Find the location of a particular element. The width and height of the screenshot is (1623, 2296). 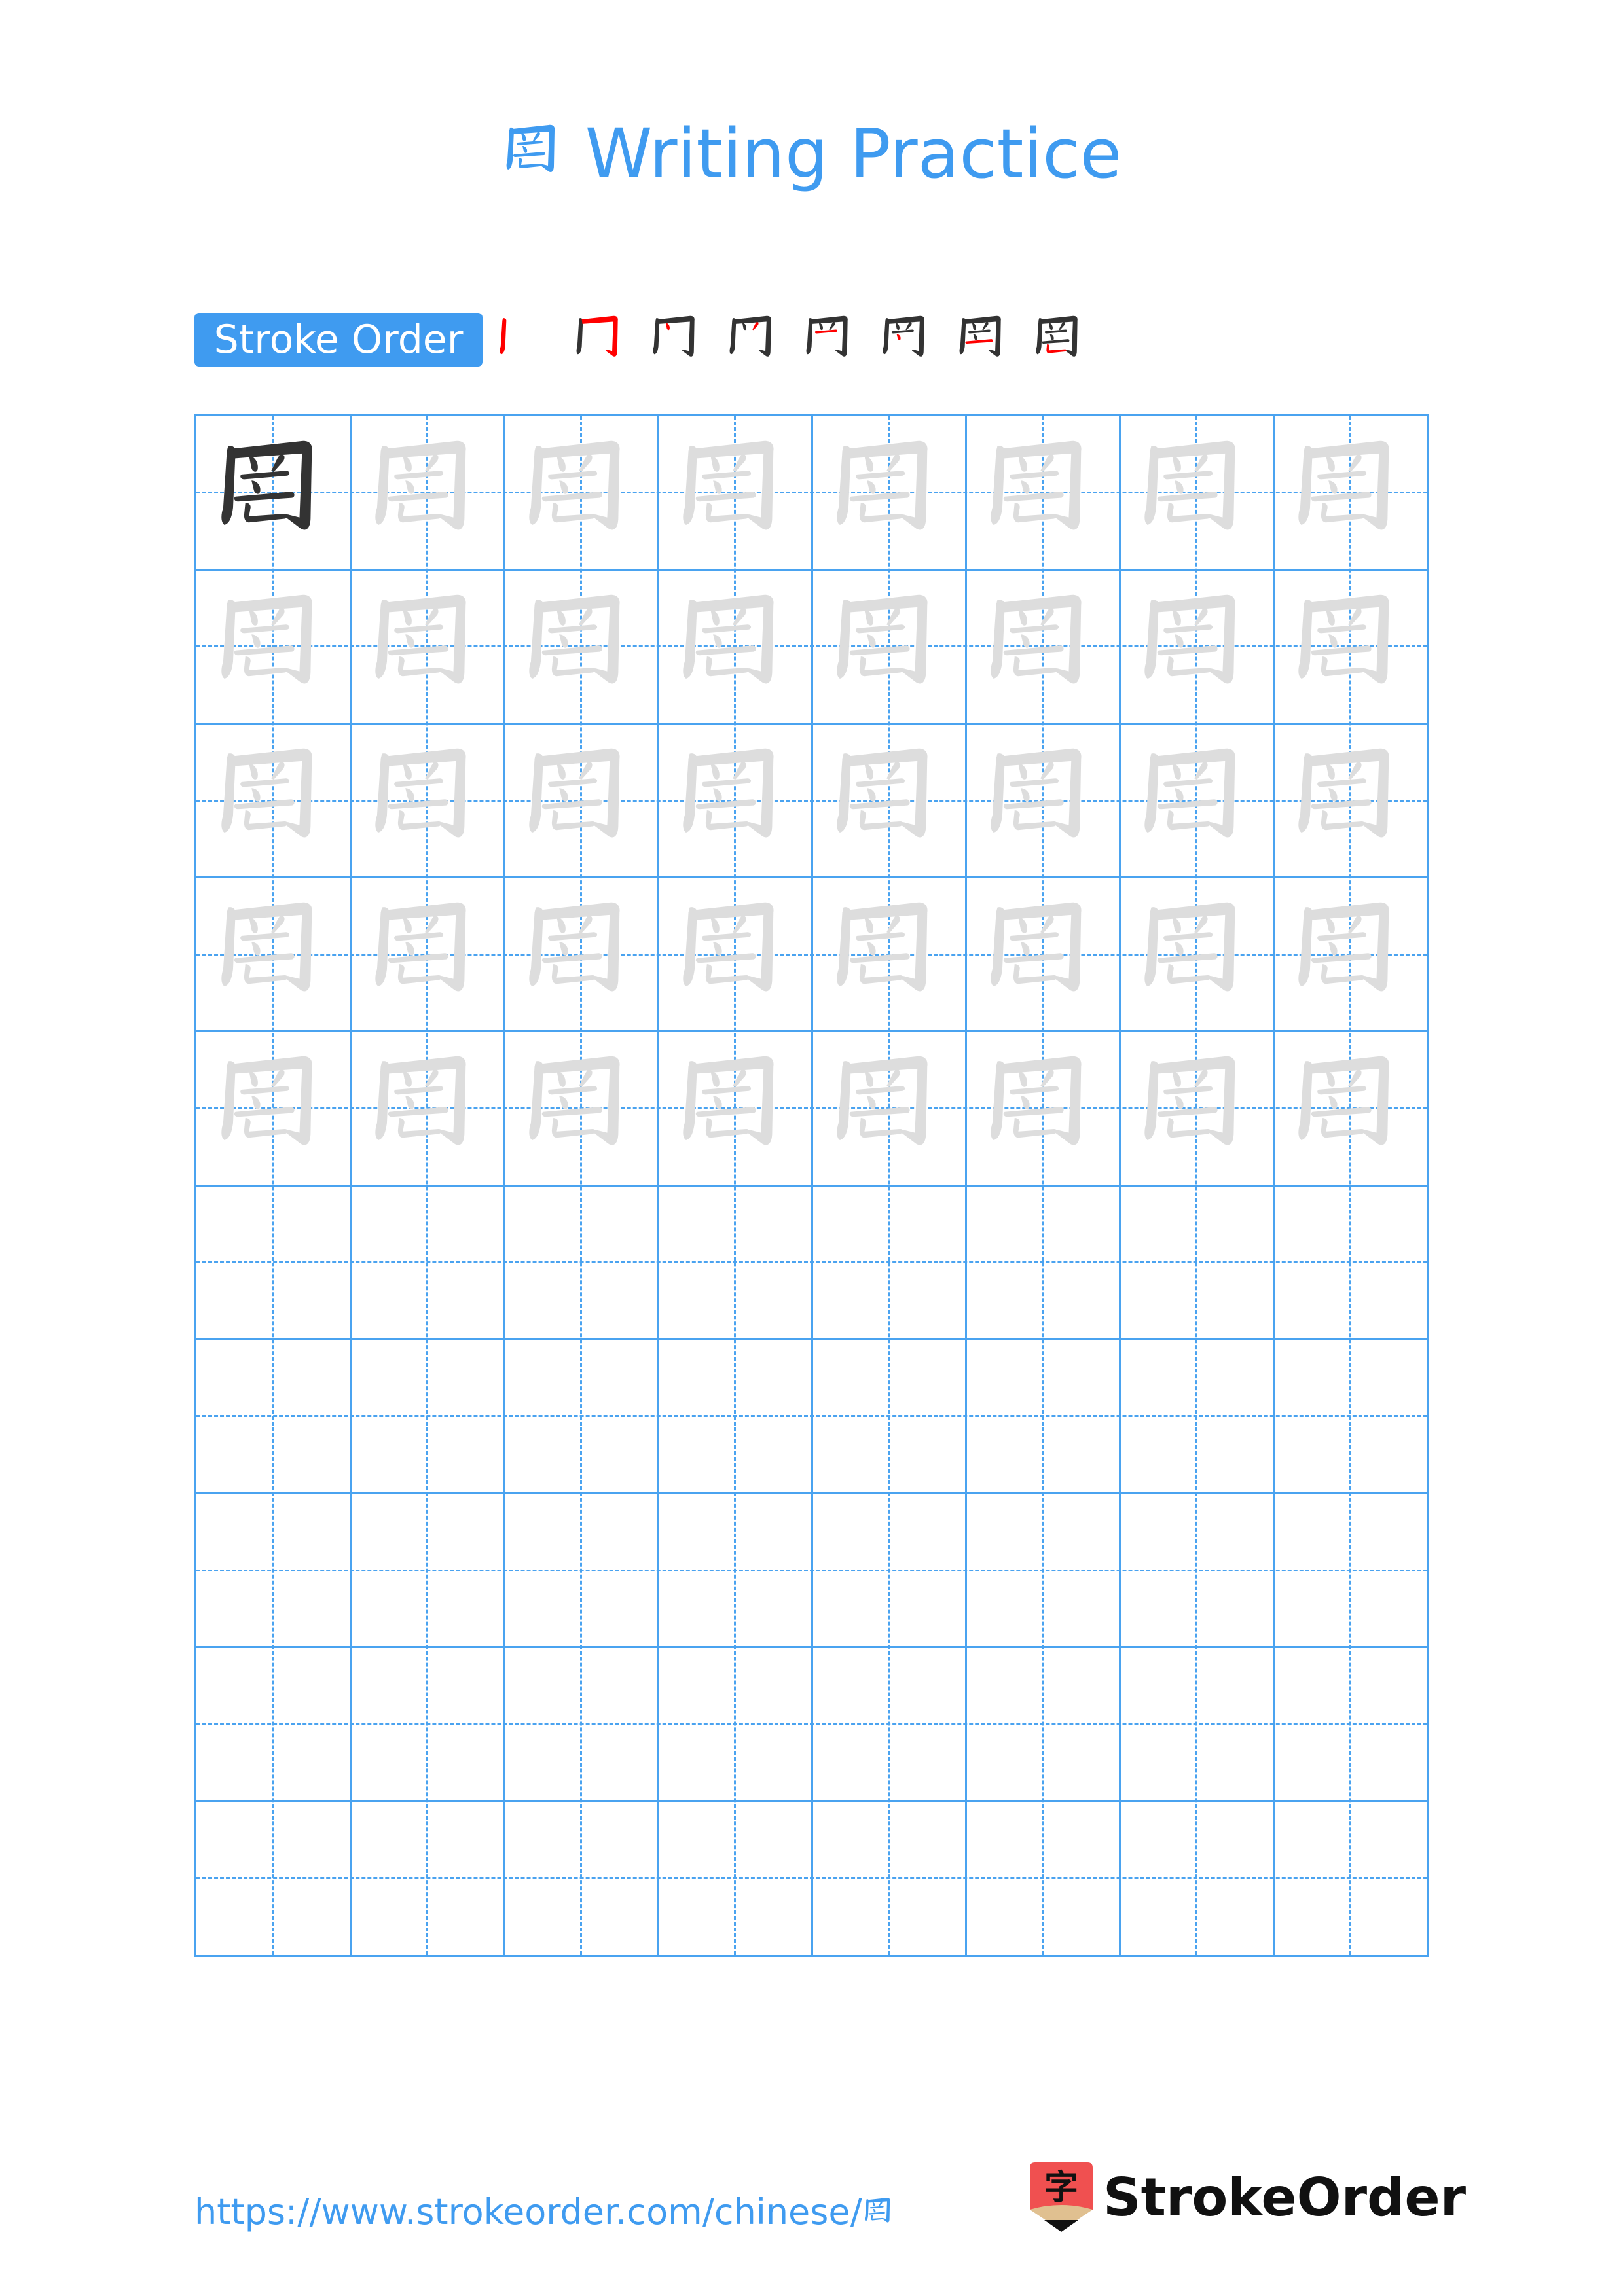

footer-url: https://www.strokeorder.com/chinese/ is located at coordinates (545, 2212).